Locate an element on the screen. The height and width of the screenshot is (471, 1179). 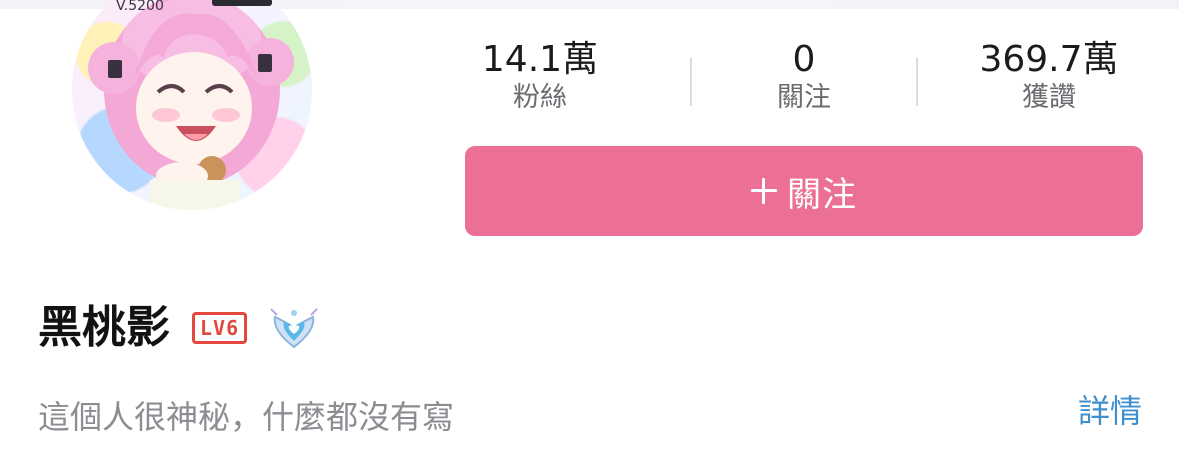
username: 黑桃影 is located at coordinates (104, 327).